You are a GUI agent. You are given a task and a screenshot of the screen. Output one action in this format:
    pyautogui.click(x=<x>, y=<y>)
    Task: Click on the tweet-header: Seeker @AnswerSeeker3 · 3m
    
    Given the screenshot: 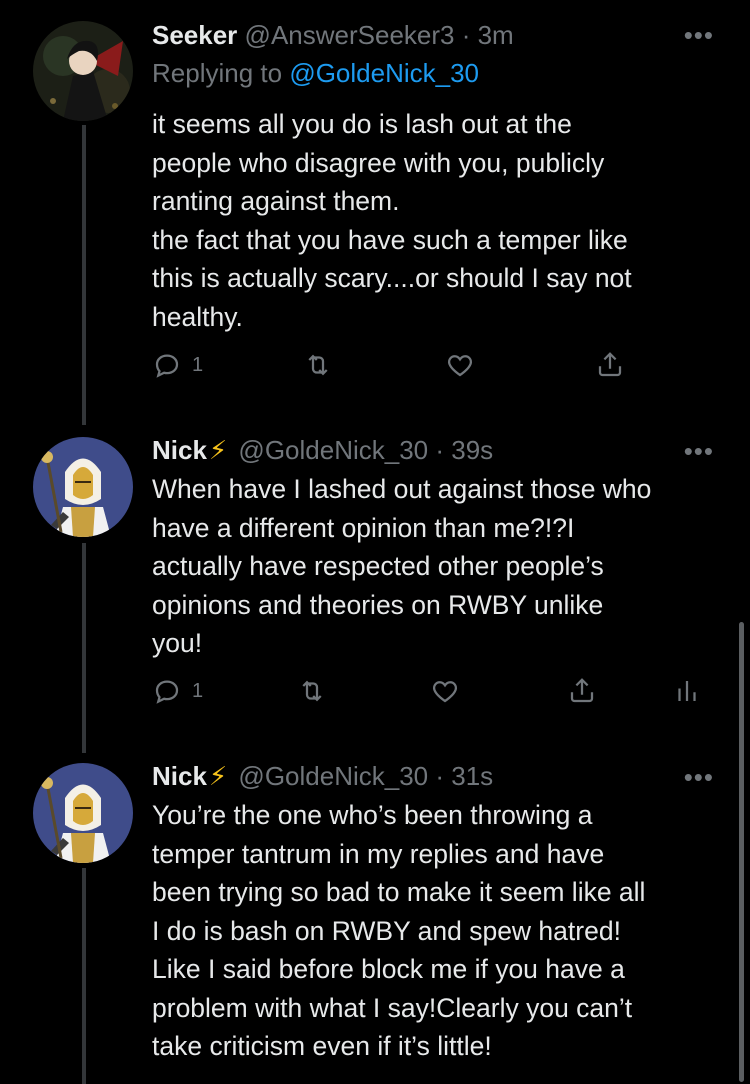 What is the action you would take?
    pyautogui.click(x=333, y=35)
    